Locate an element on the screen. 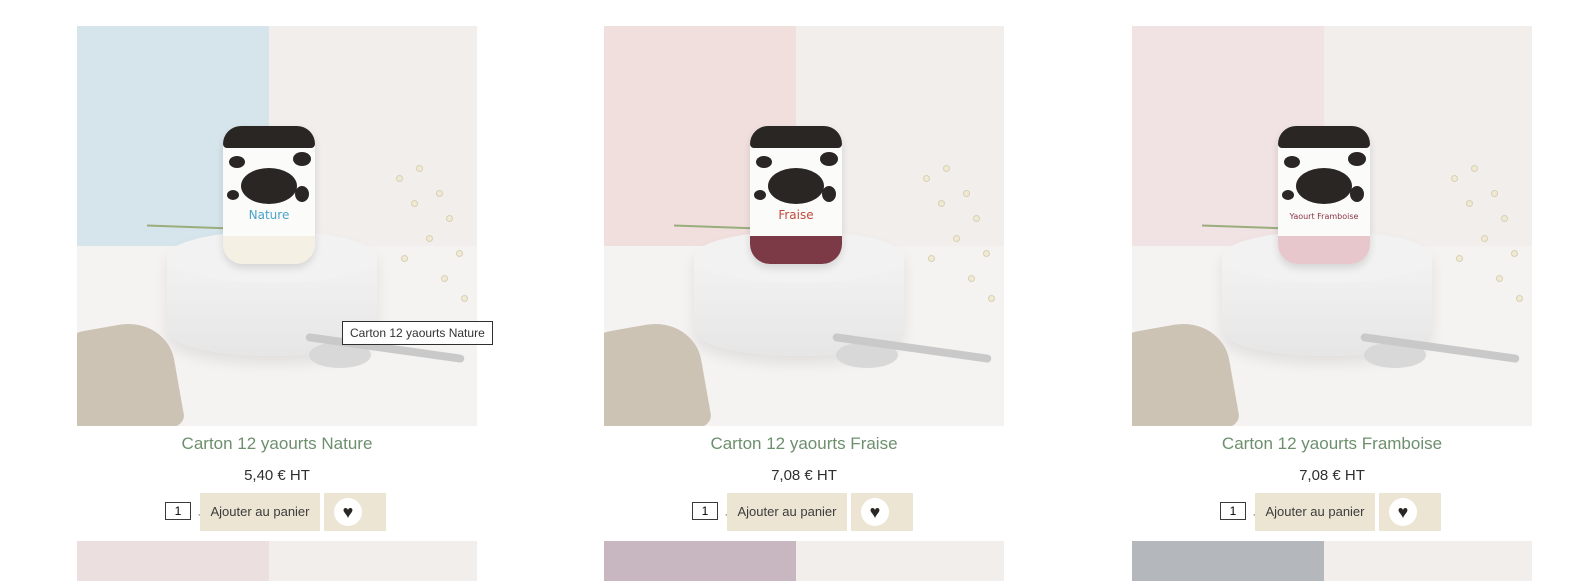  product-title-link: Carton 12 yaourts Fraise is located at coordinates (804, 444).